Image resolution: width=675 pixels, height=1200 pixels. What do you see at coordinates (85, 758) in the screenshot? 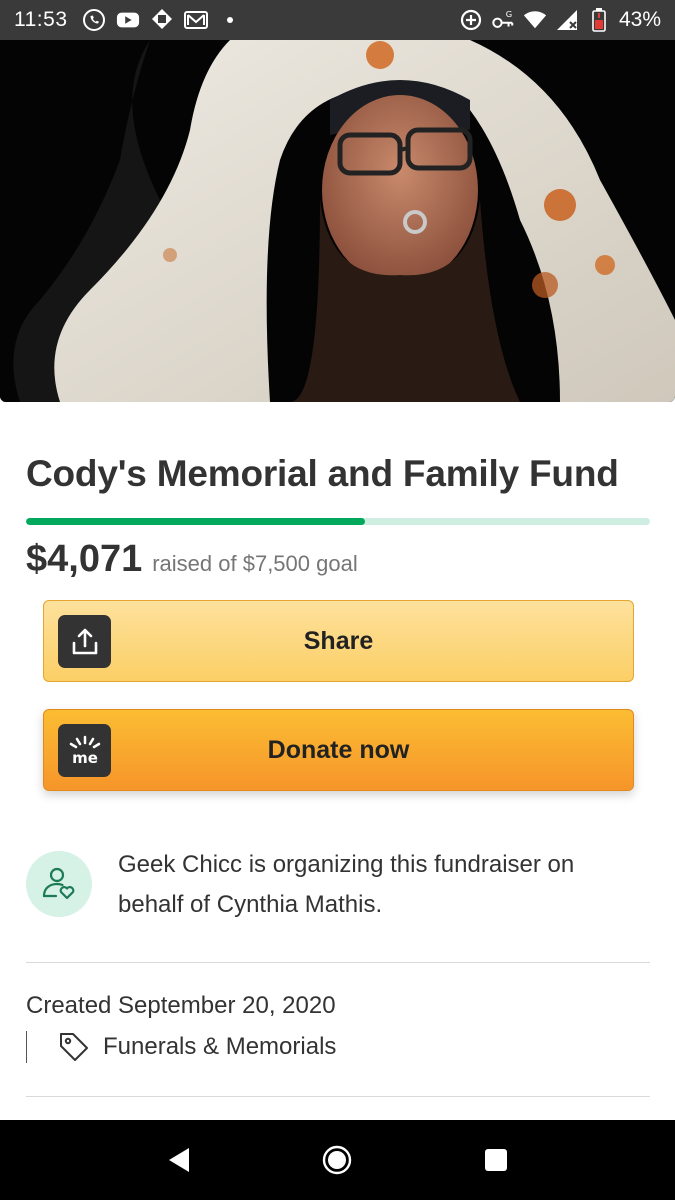
I see `svg-text: me` at bounding box center [85, 758].